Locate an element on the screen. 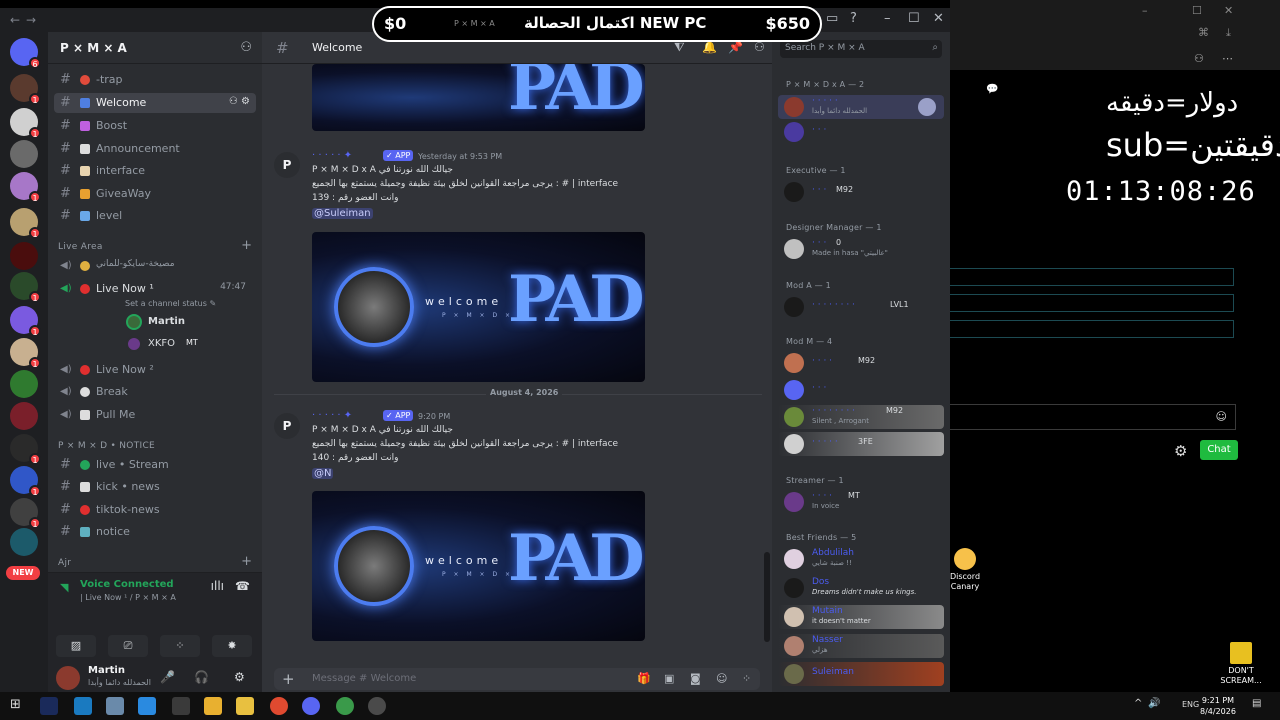 The image size is (1280, 720). notifications-icon: ▤ is located at coordinates (1256, 703).